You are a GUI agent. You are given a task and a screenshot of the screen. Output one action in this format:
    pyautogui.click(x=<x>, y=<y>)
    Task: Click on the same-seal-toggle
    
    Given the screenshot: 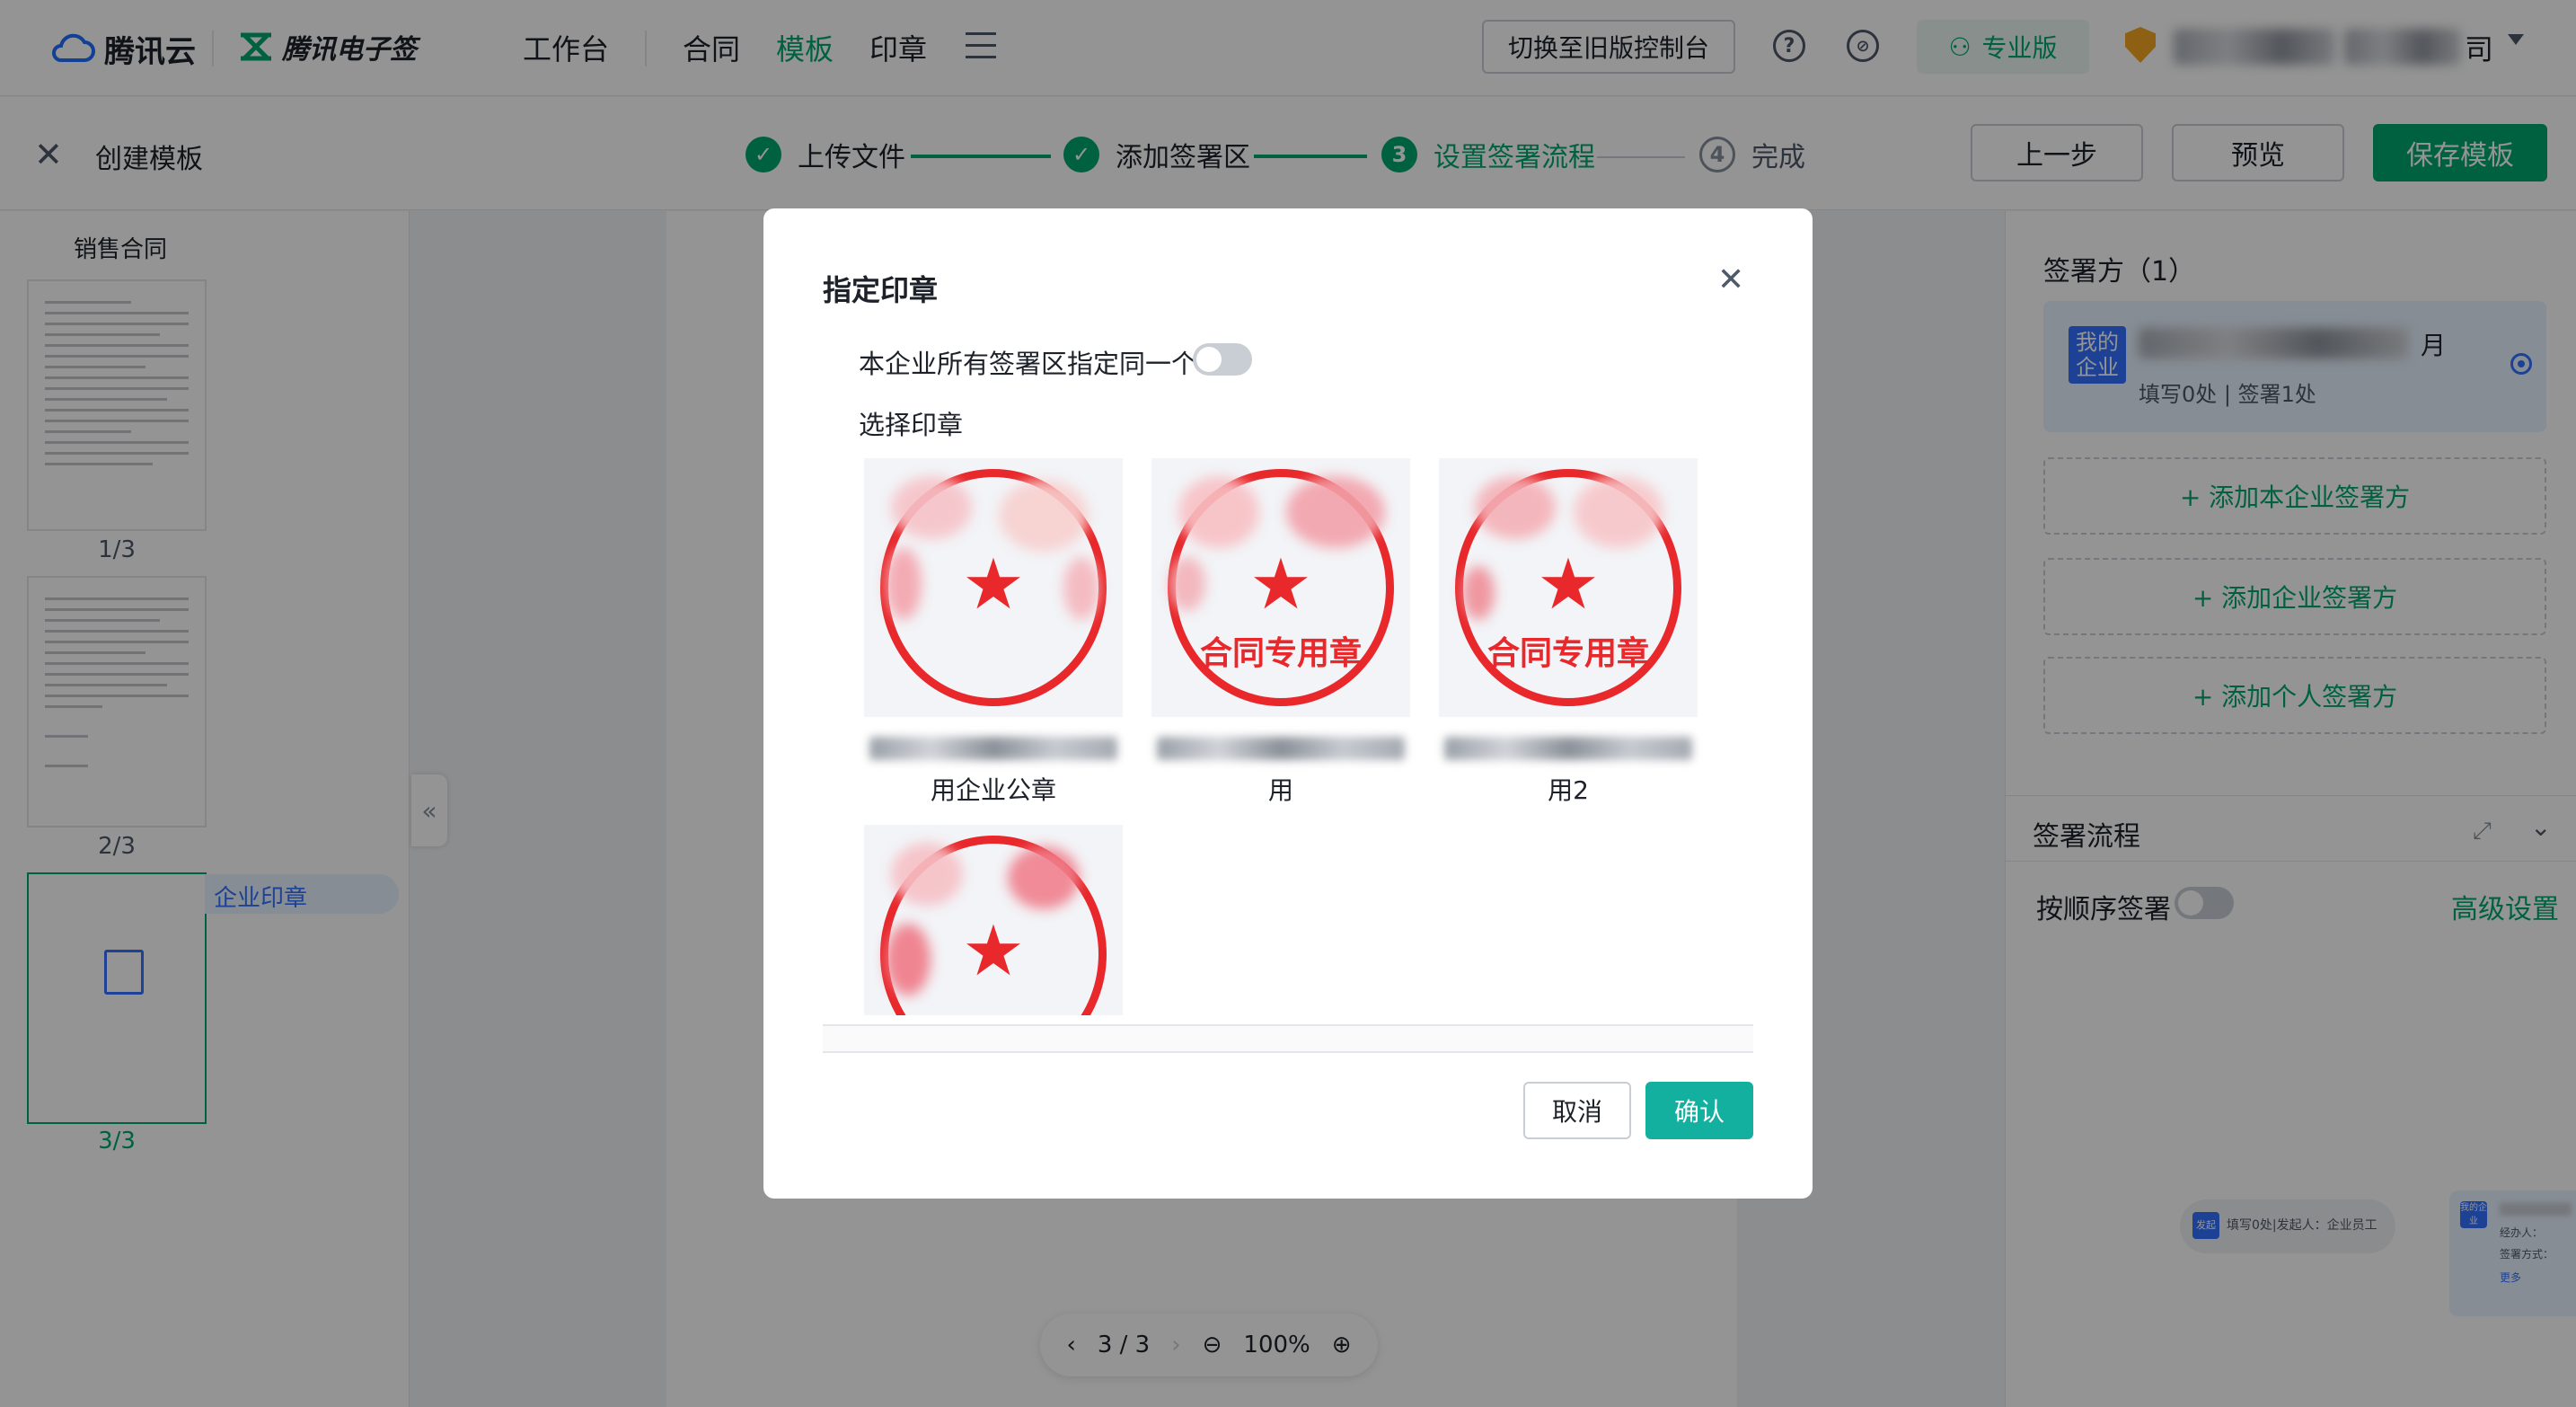 What is the action you would take?
    pyautogui.click(x=1222, y=360)
    